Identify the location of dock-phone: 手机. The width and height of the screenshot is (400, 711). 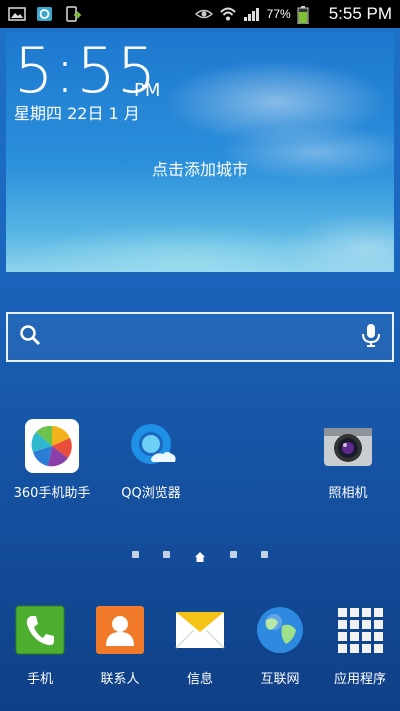
(40, 645).